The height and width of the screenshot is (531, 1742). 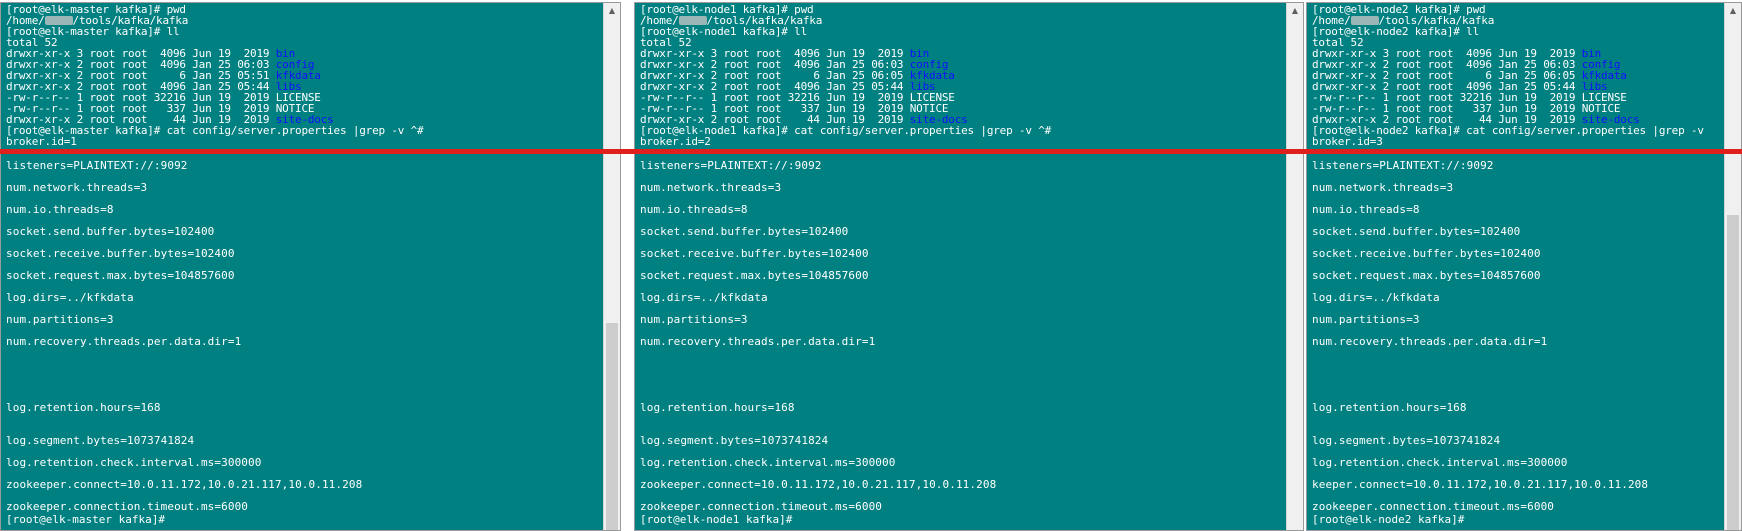 I want to click on terminal-line: [root@elk-node1 kafka]# ll, so click(x=961, y=31).